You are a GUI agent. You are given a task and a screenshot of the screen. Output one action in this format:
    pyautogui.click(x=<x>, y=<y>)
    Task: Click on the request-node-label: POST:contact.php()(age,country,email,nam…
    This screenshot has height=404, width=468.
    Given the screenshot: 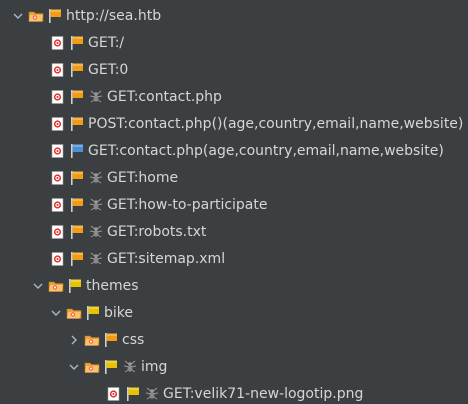 What is the action you would take?
    pyautogui.click(x=276, y=123)
    